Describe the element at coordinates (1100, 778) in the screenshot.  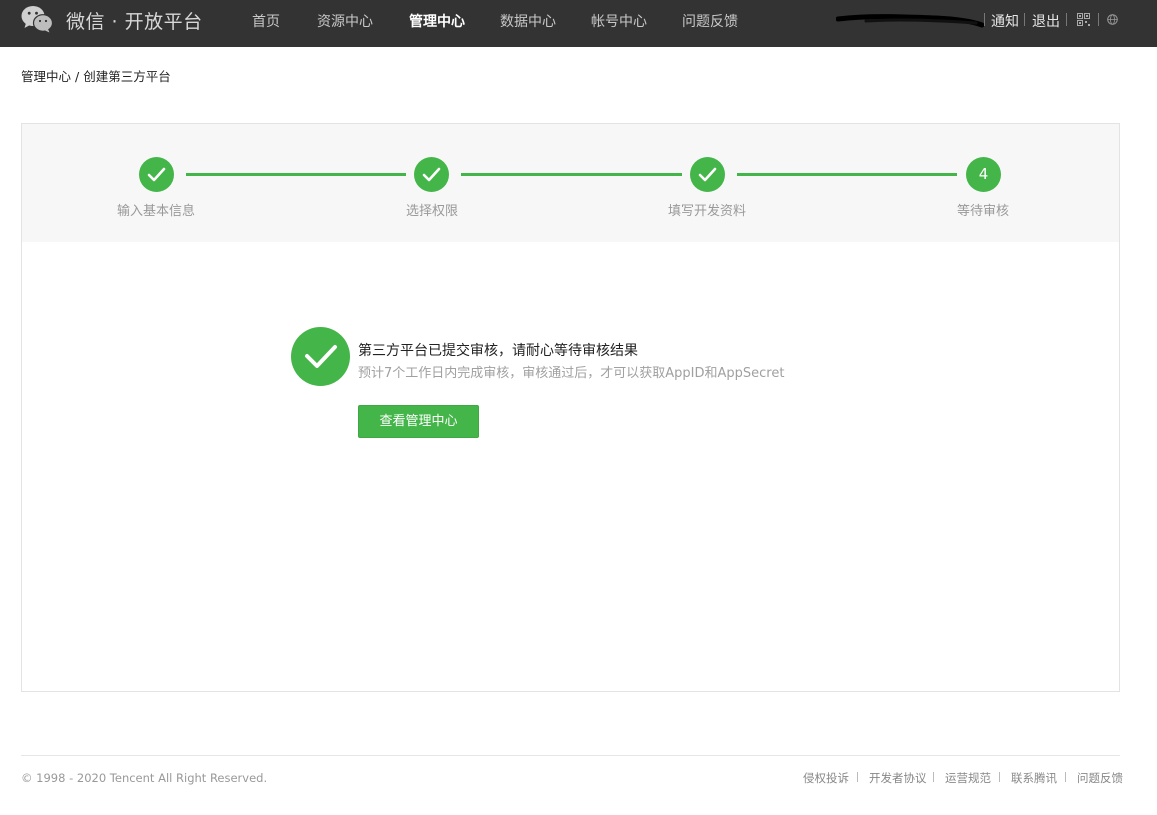
I see `footer-link-feedback: 问题反馈` at that location.